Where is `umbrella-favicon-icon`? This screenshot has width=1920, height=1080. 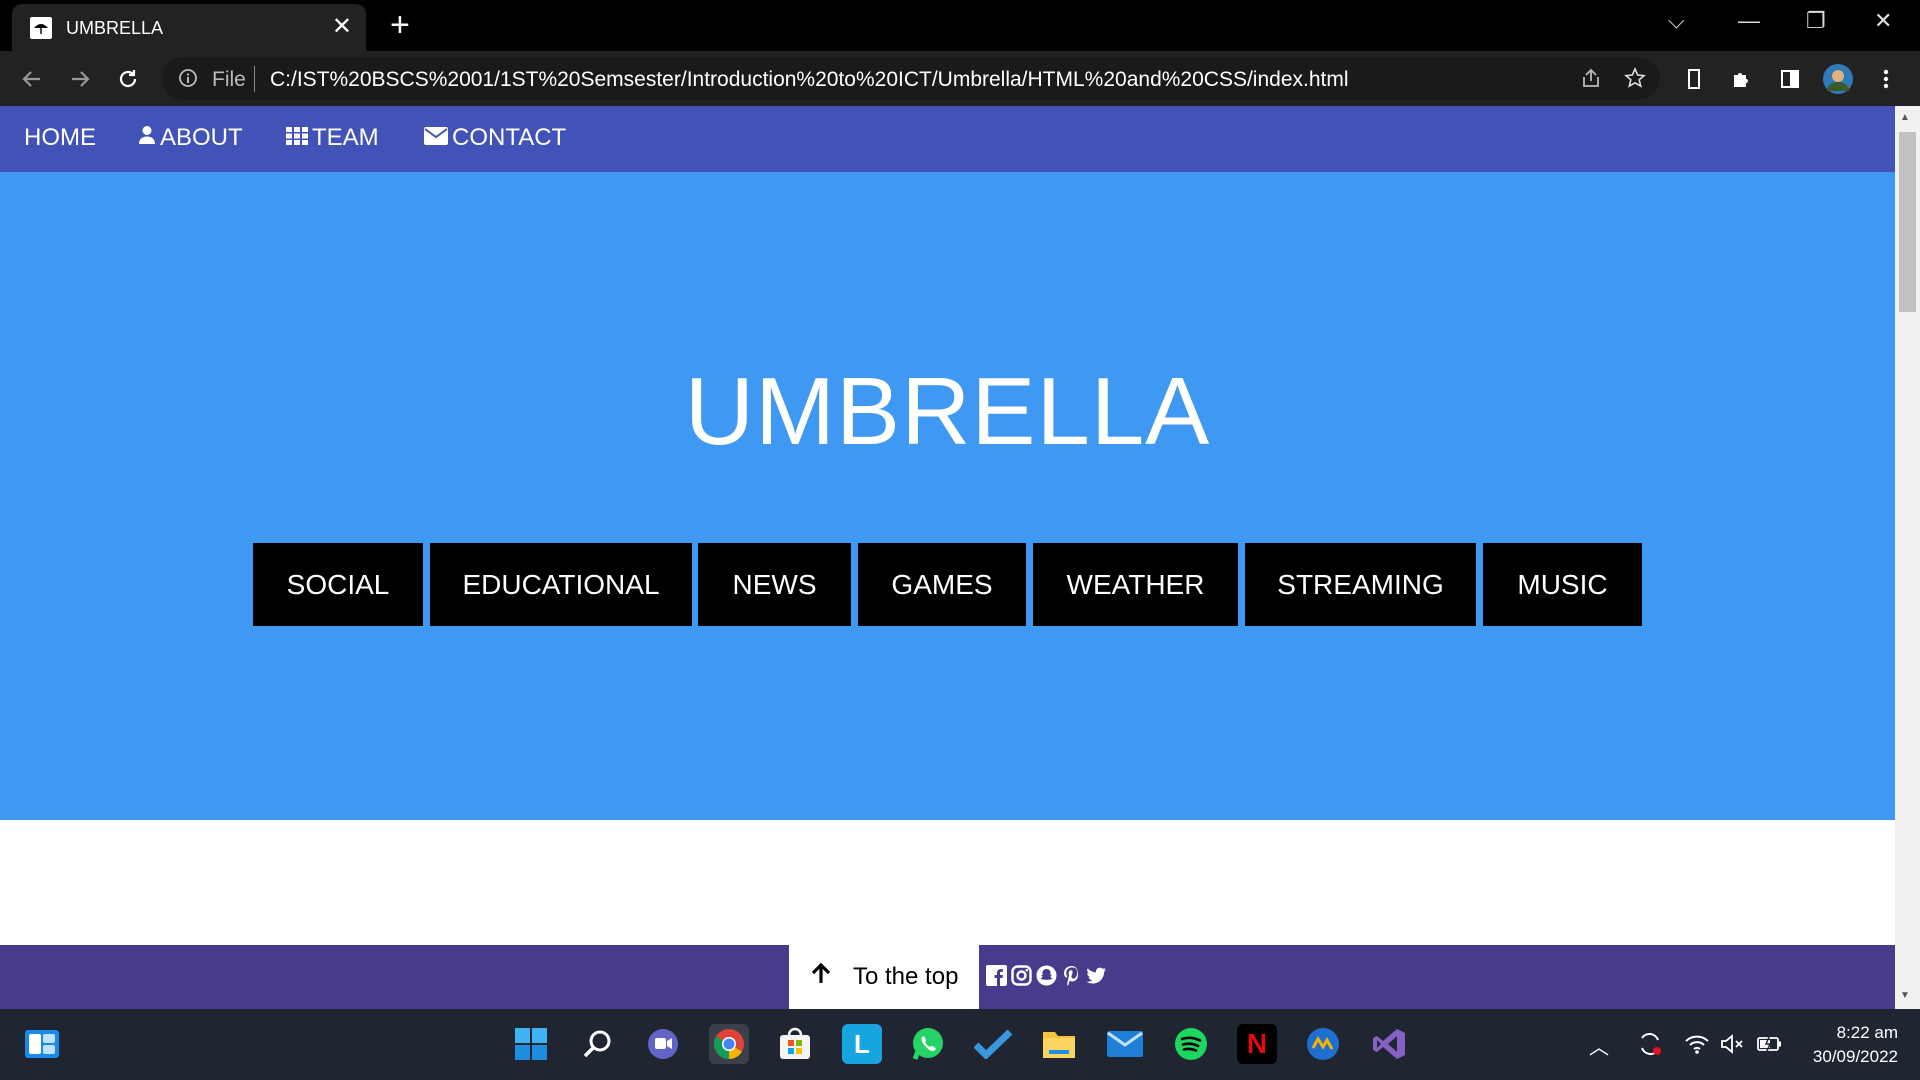 umbrella-favicon-icon is located at coordinates (41, 28).